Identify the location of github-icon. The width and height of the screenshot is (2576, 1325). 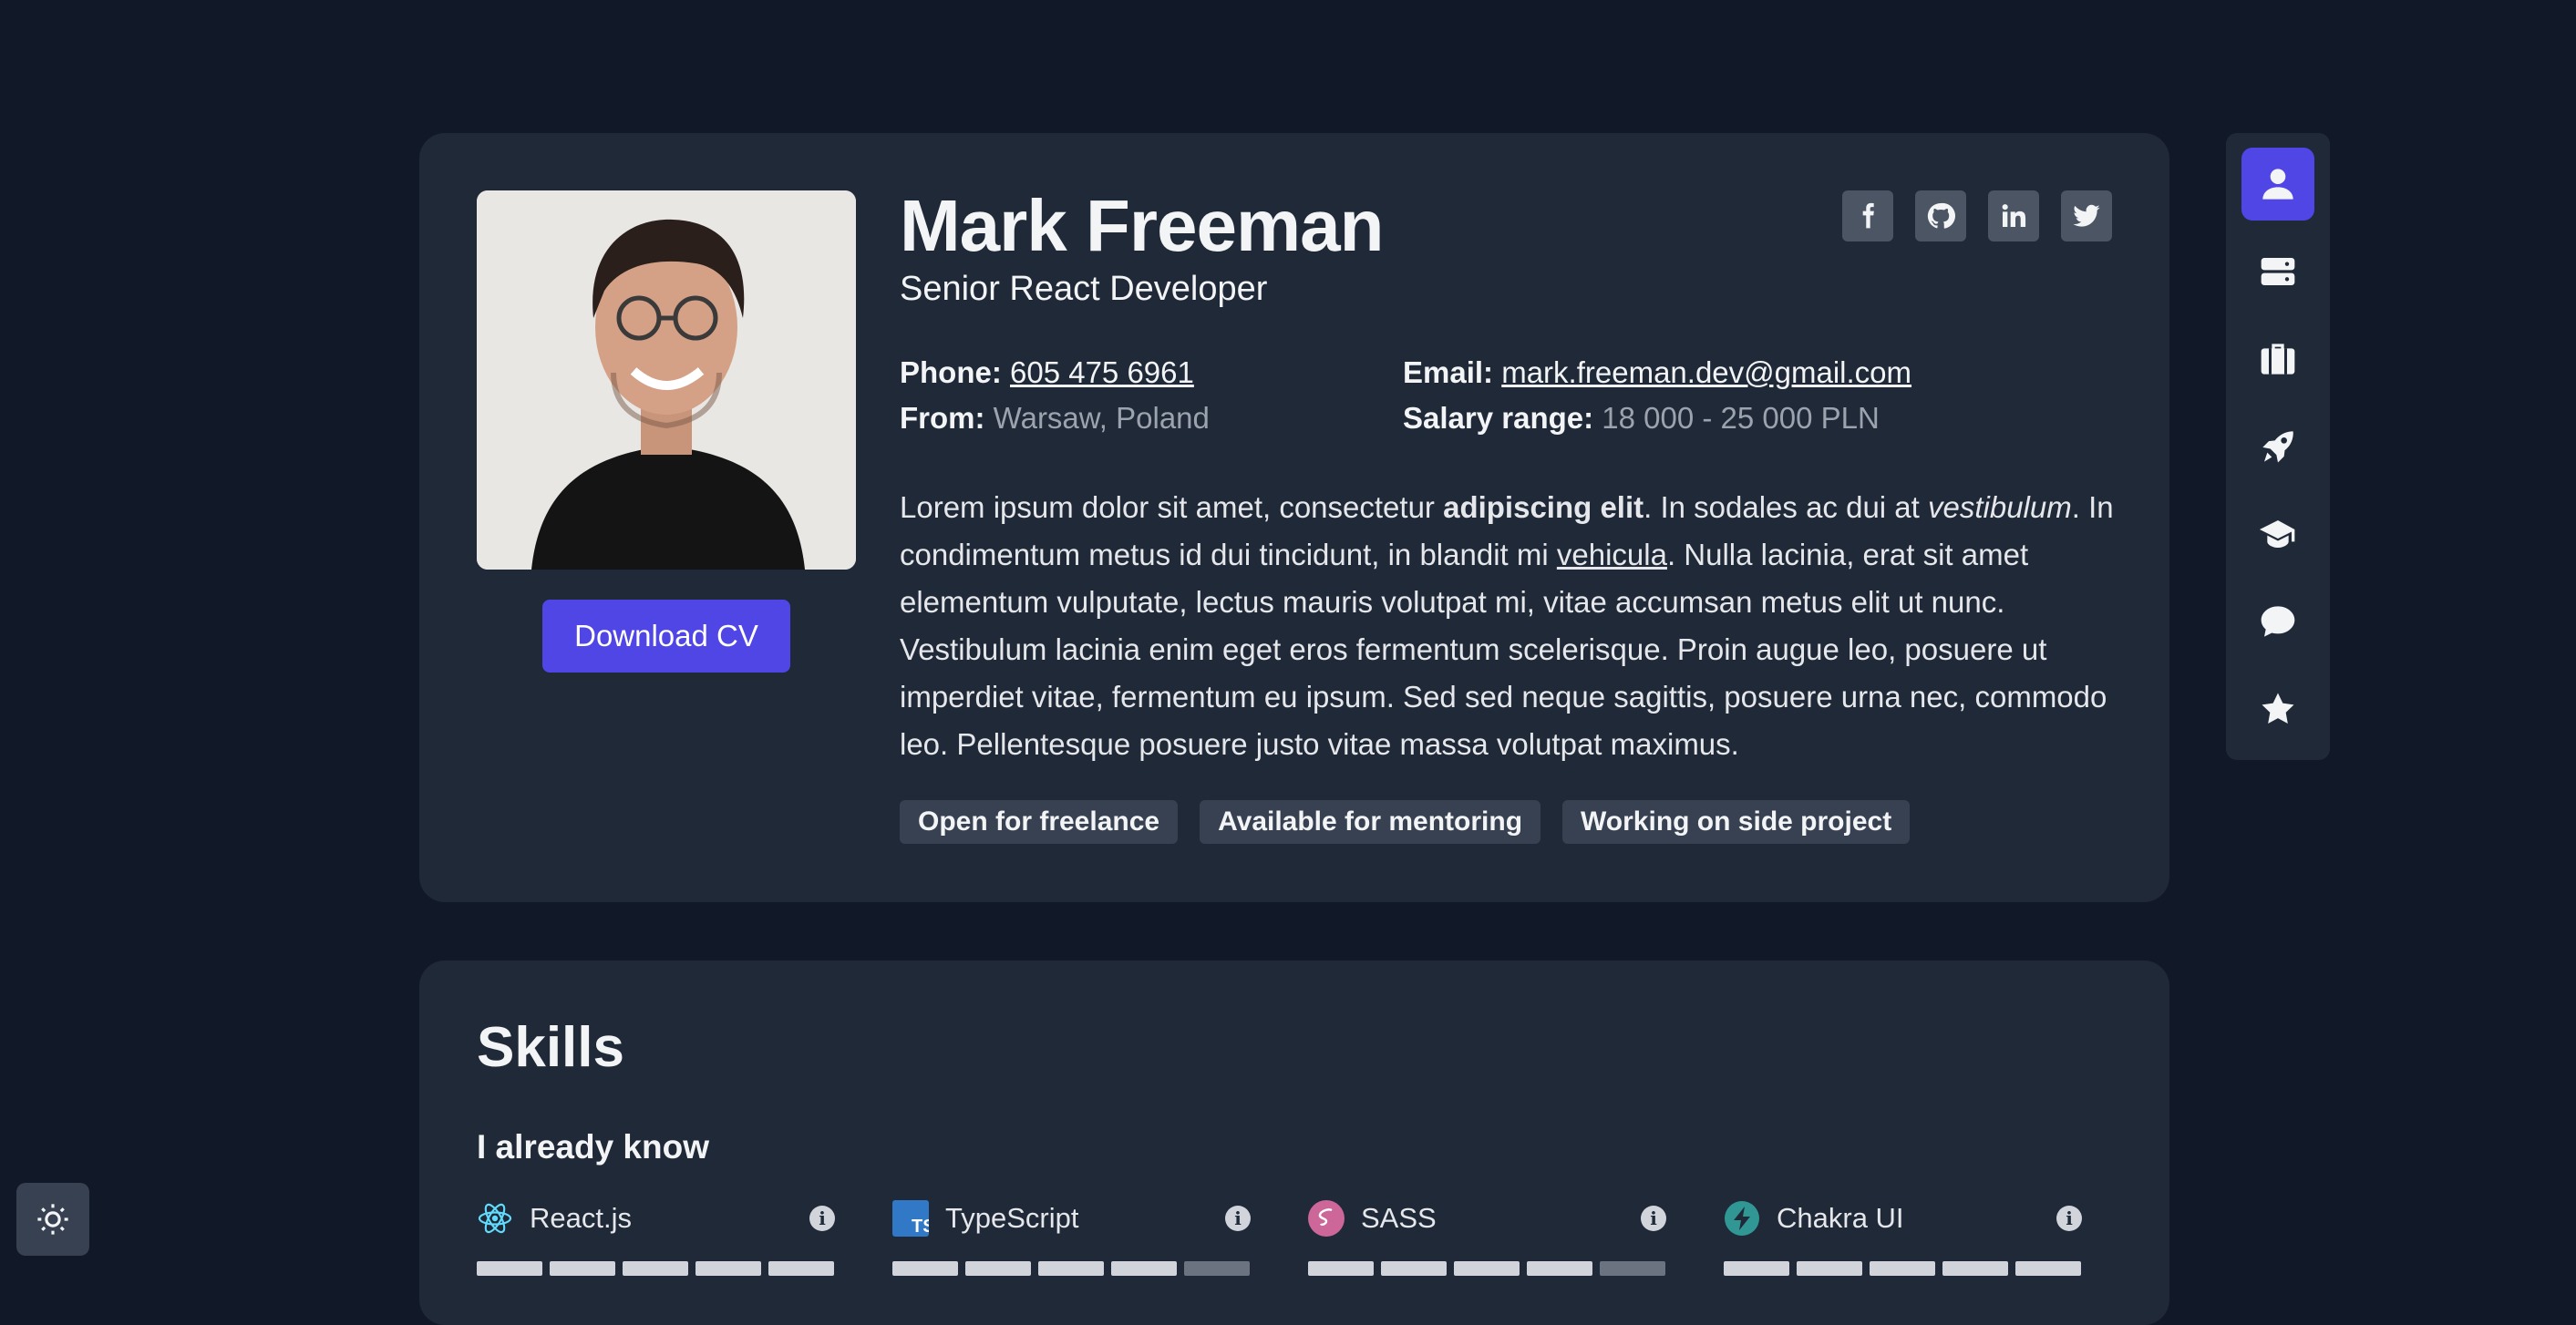
(1941, 215).